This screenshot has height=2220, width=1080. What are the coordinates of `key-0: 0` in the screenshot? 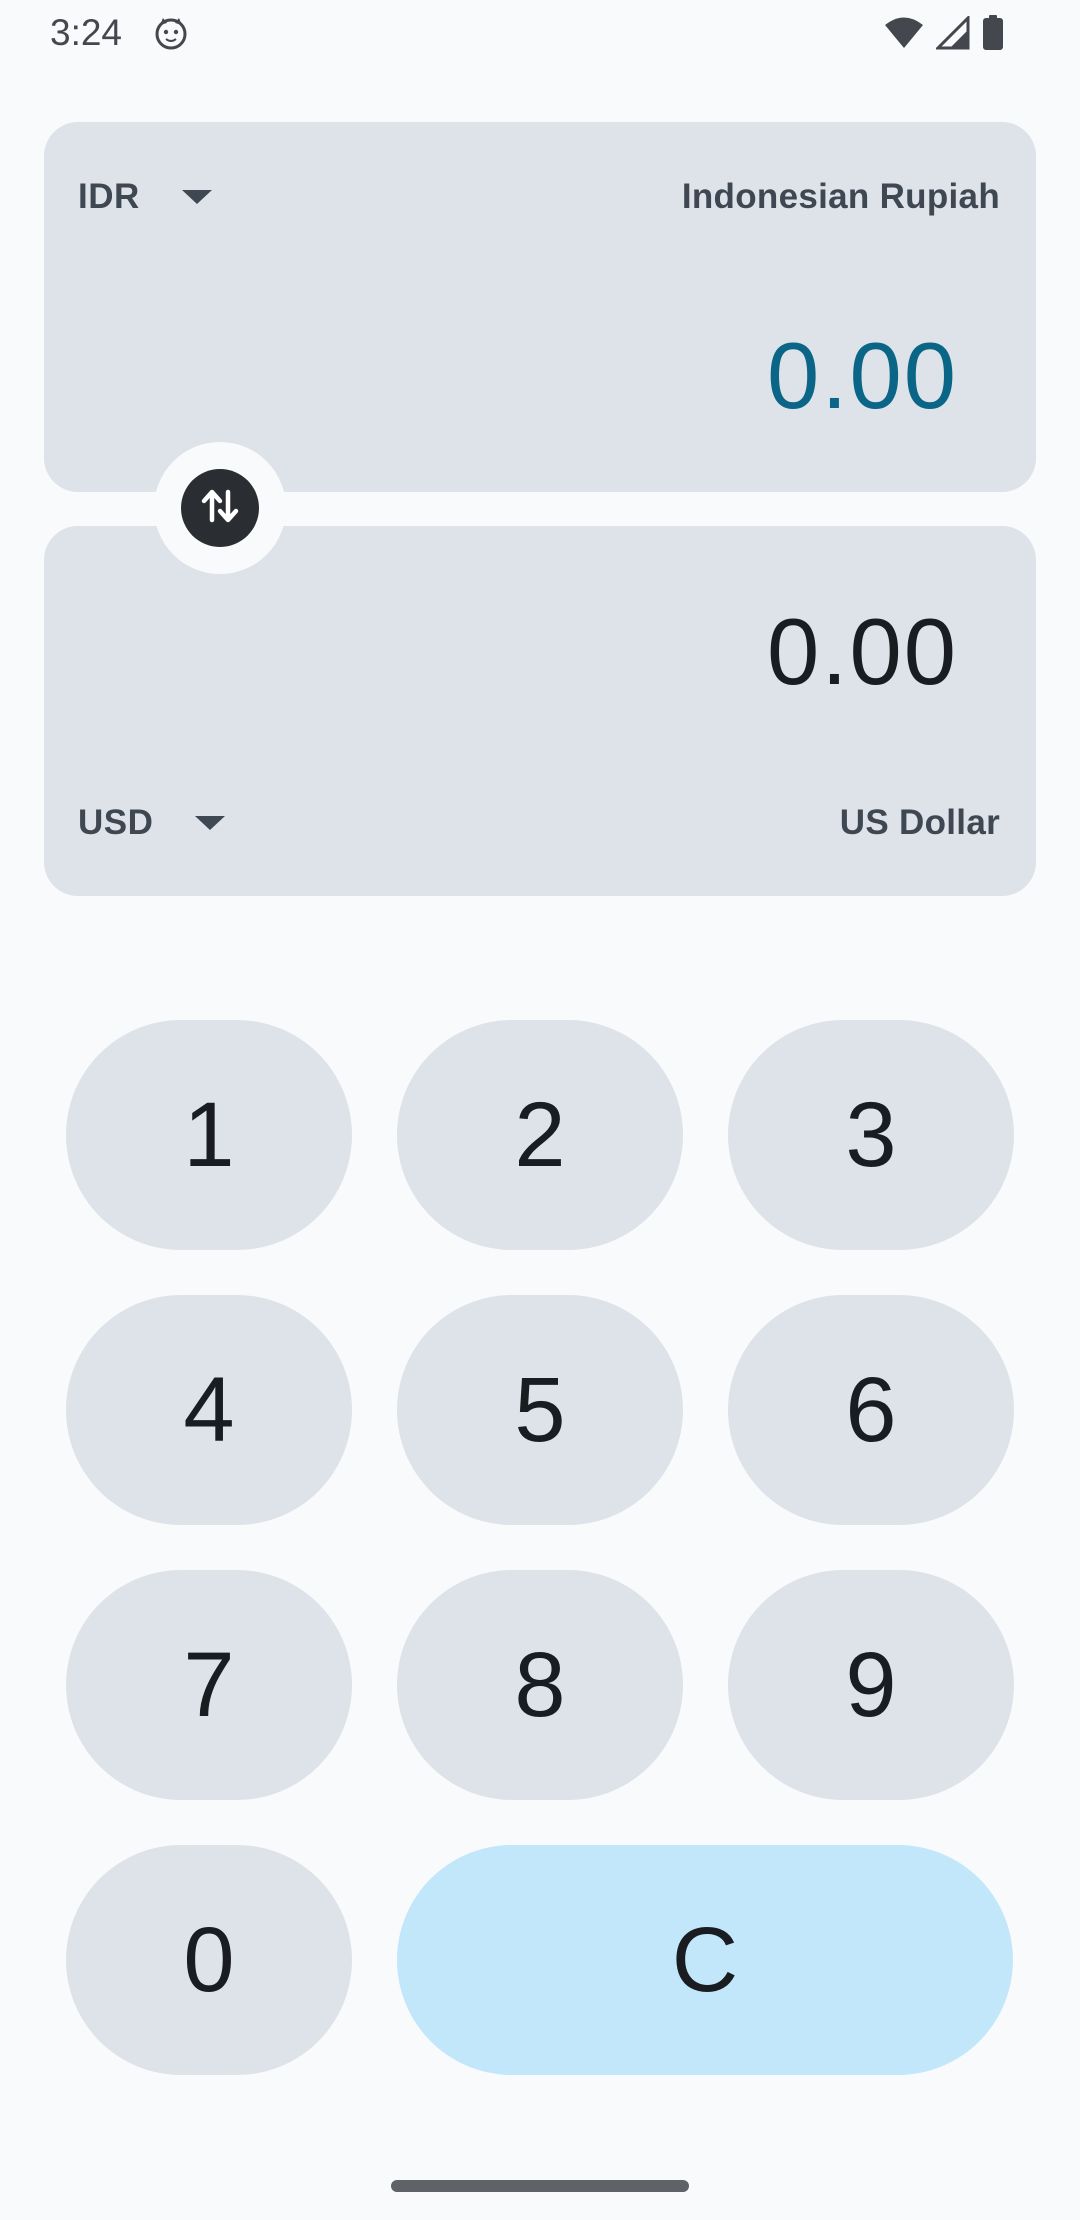 It's located at (209, 1960).